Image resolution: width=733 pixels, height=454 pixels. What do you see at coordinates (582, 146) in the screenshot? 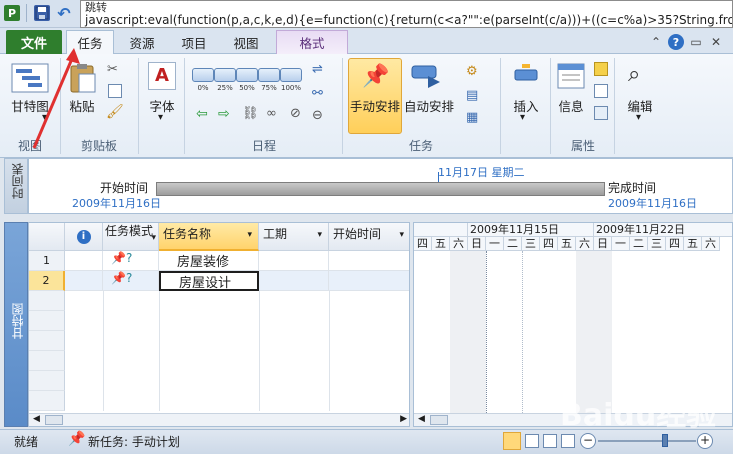
I see `properties-group-label: 属性` at bounding box center [582, 146].